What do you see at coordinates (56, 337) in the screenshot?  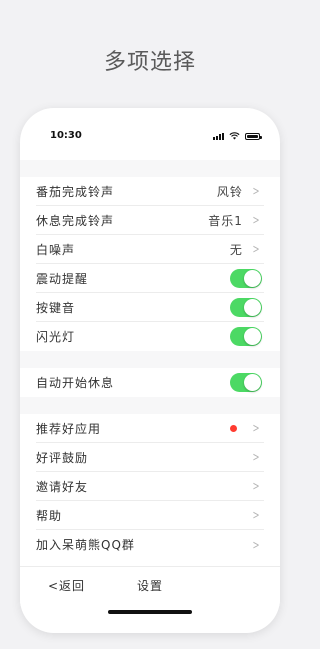 I see `row-label: 闪光灯` at bounding box center [56, 337].